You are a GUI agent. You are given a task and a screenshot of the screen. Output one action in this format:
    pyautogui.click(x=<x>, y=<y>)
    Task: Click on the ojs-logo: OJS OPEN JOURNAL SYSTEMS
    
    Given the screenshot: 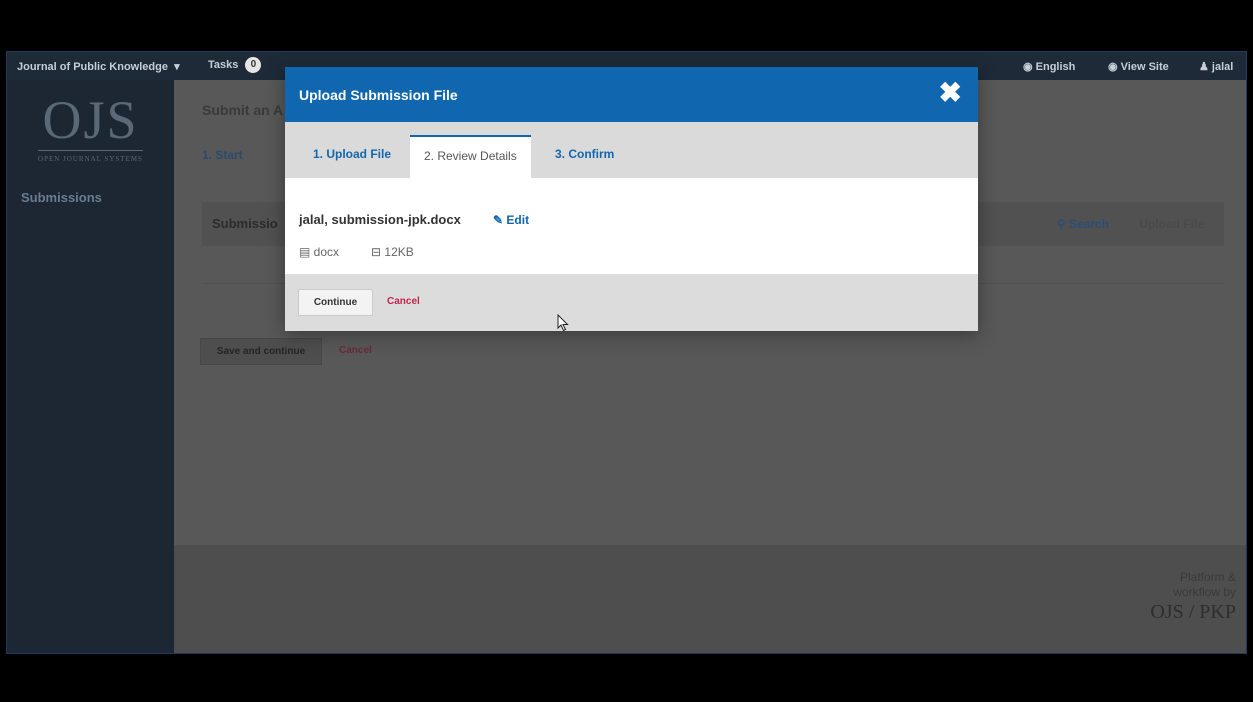 What is the action you would take?
    pyautogui.click(x=90, y=129)
    